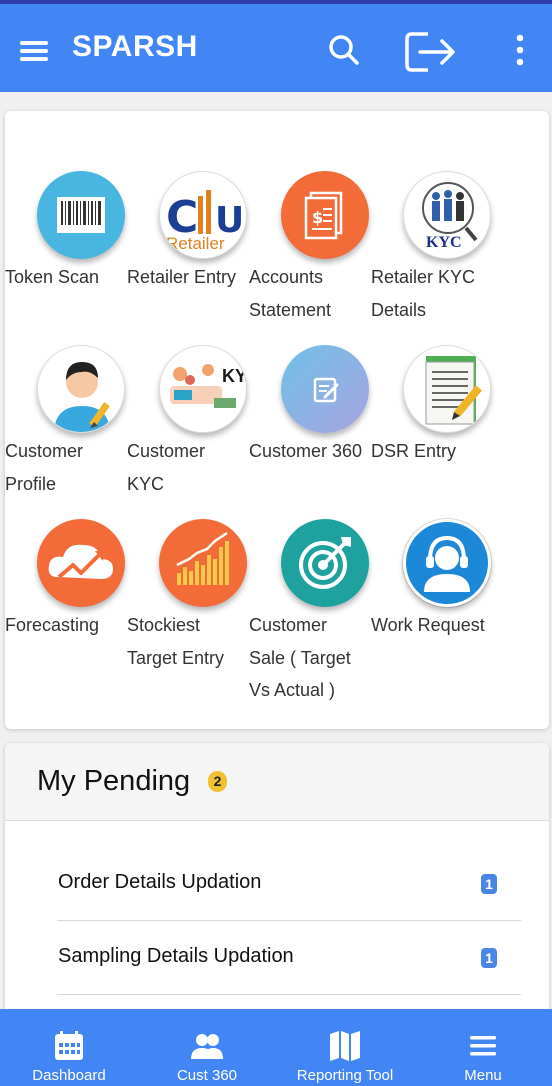 The width and height of the screenshot is (552, 1086). Describe the element at coordinates (176, 641) in the screenshot. I see `tile-label: Stockiest Target Entry` at that location.